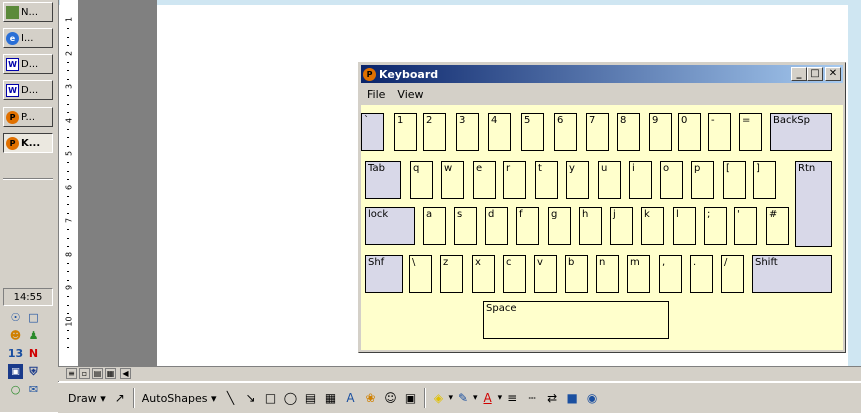 This screenshot has width=861, height=413. Describe the element at coordinates (813, 204) in the screenshot. I see `return-key: Rtn` at that location.